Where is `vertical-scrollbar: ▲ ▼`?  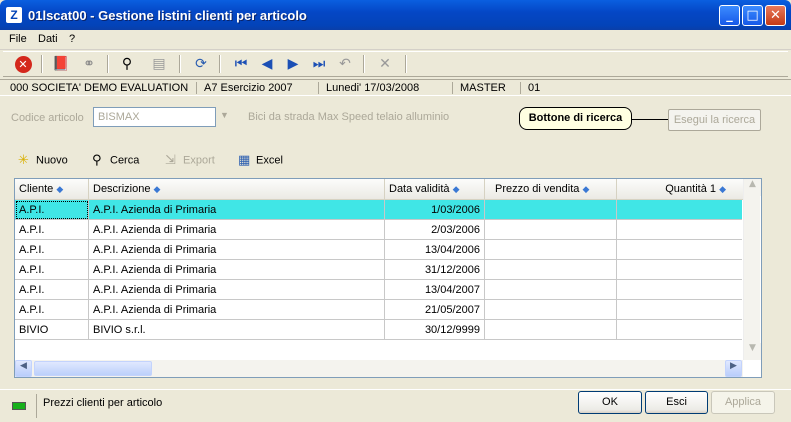 vertical-scrollbar: ▲ ▼ is located at coordinates (752, 269).